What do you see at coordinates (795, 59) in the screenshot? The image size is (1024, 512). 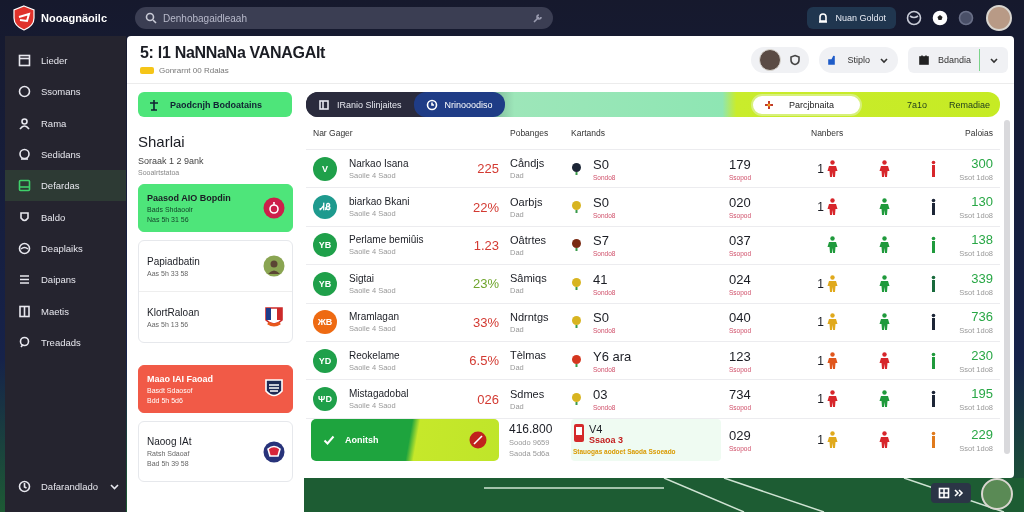 I see `shield-icon` at bounding box center [795, 59].